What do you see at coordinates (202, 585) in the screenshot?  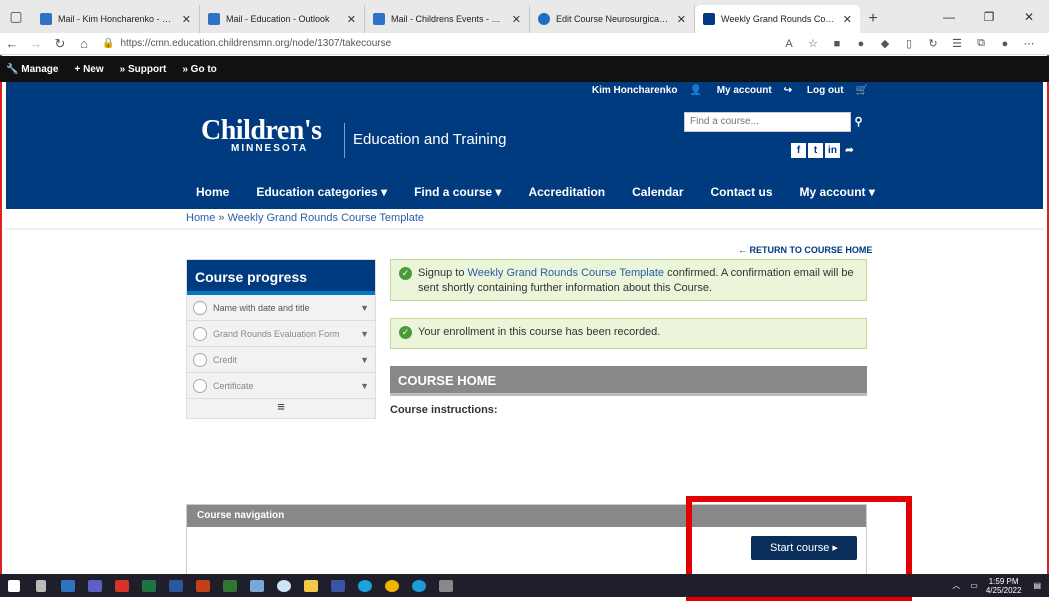 I see `powerpoint-icon` at bounding box center [202, 585].